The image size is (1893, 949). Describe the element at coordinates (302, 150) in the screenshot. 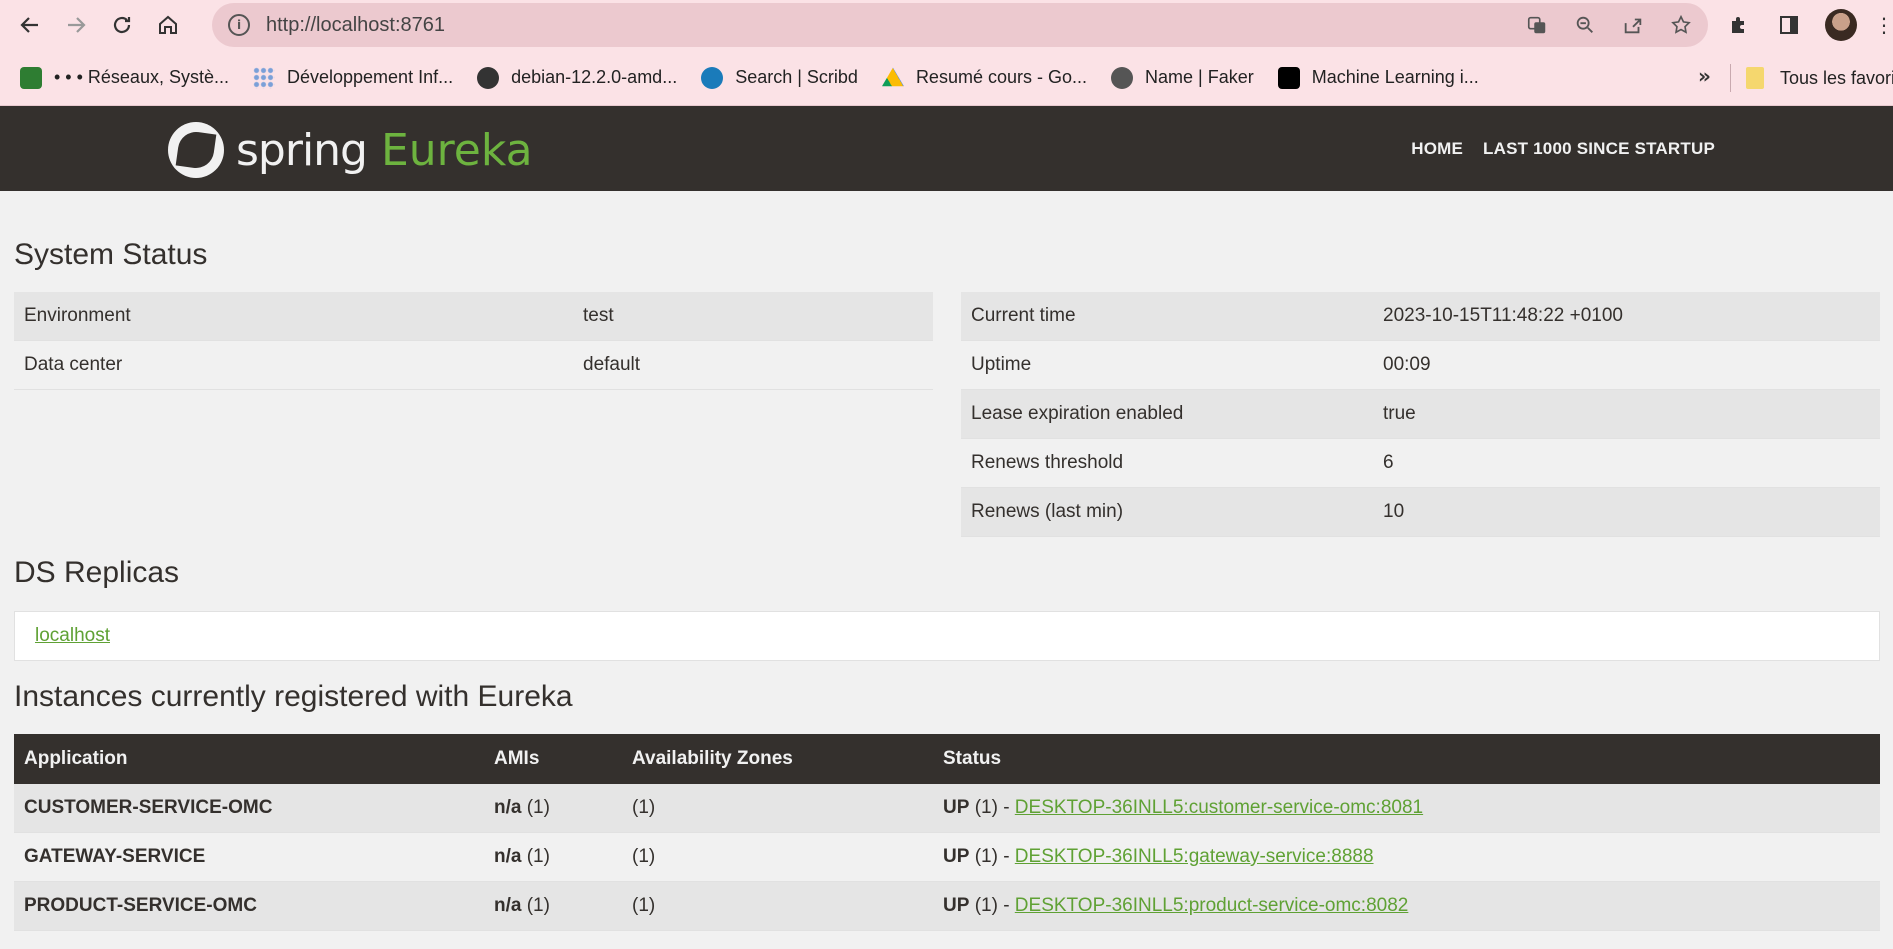

I see `brand-spring: spring` at that location.